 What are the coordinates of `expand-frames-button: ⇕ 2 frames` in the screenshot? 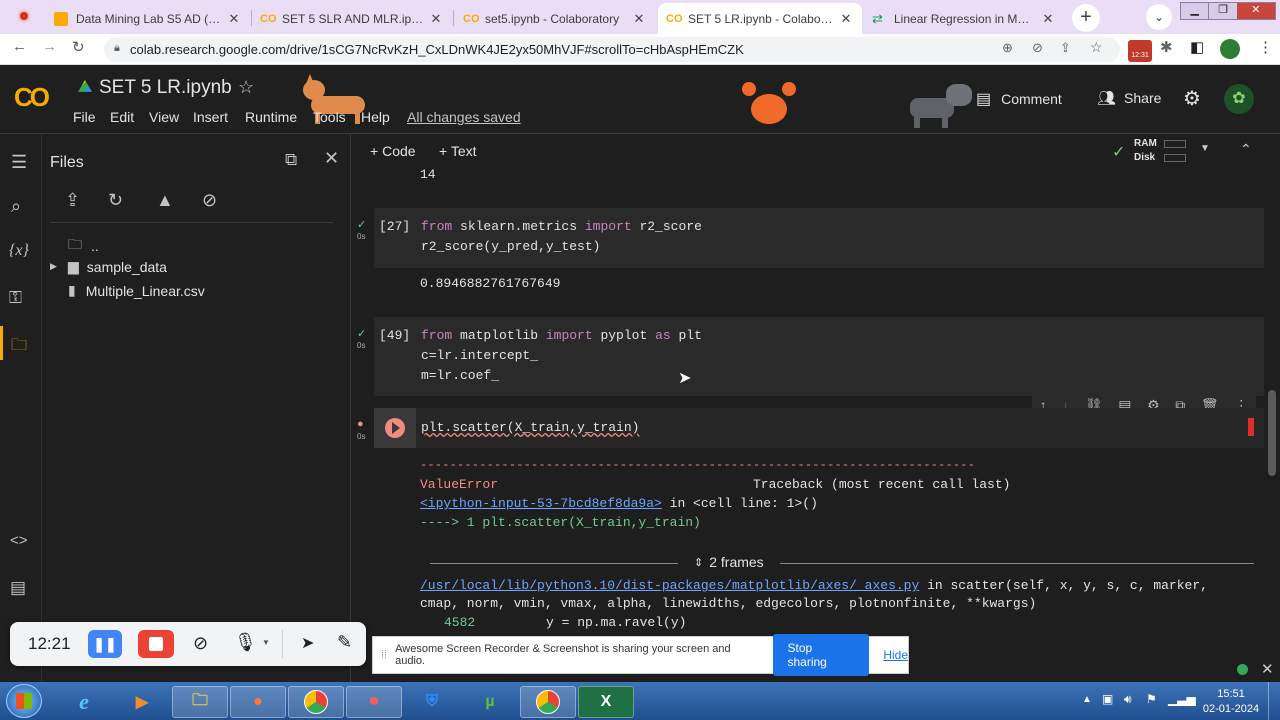 It's located at (729, 562).